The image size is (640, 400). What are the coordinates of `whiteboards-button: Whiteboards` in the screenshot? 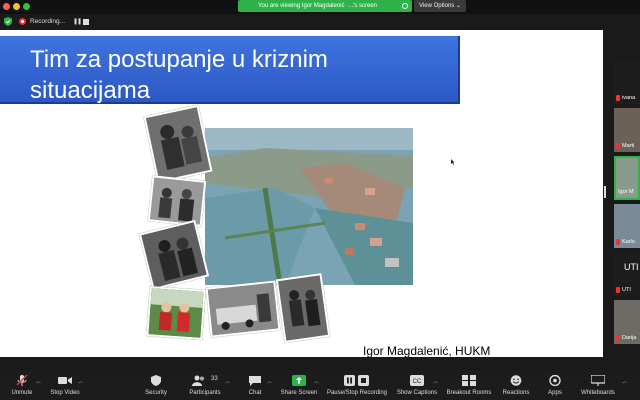 It's located at (598, 385).